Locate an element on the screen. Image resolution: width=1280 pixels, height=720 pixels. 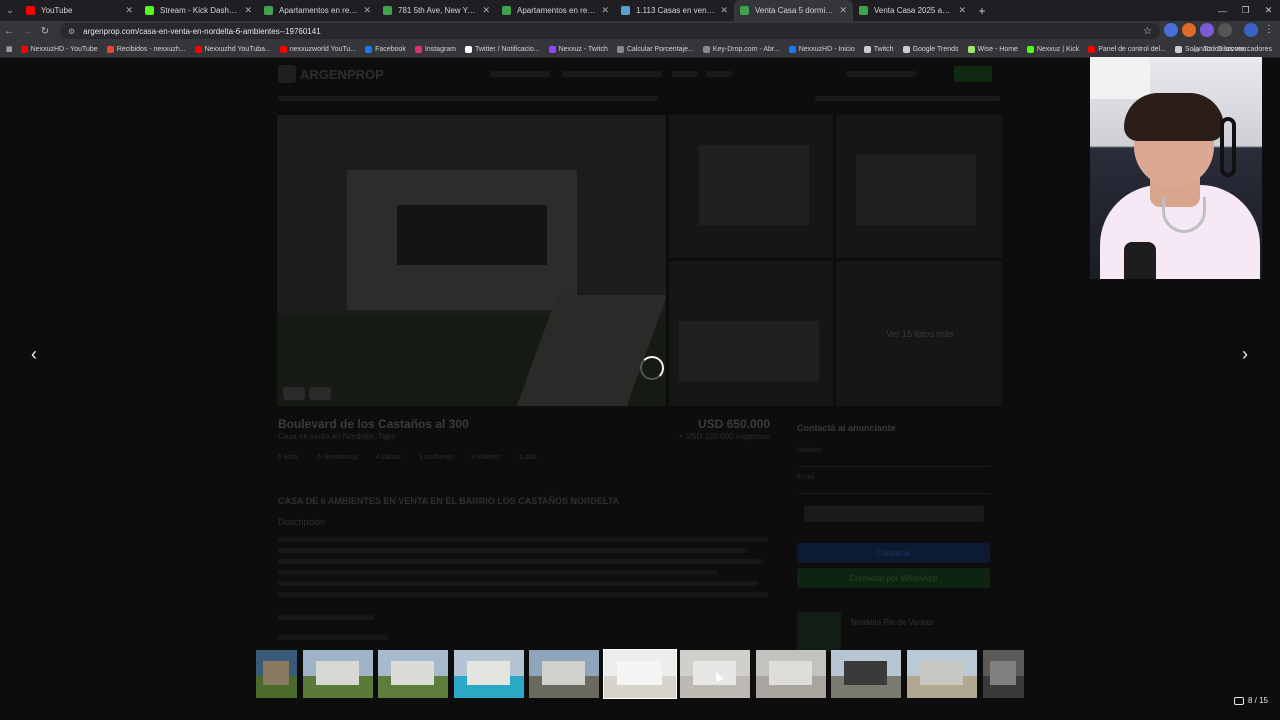
bookmark-star-icon: ☆ is located at coordinates (1147, 31).